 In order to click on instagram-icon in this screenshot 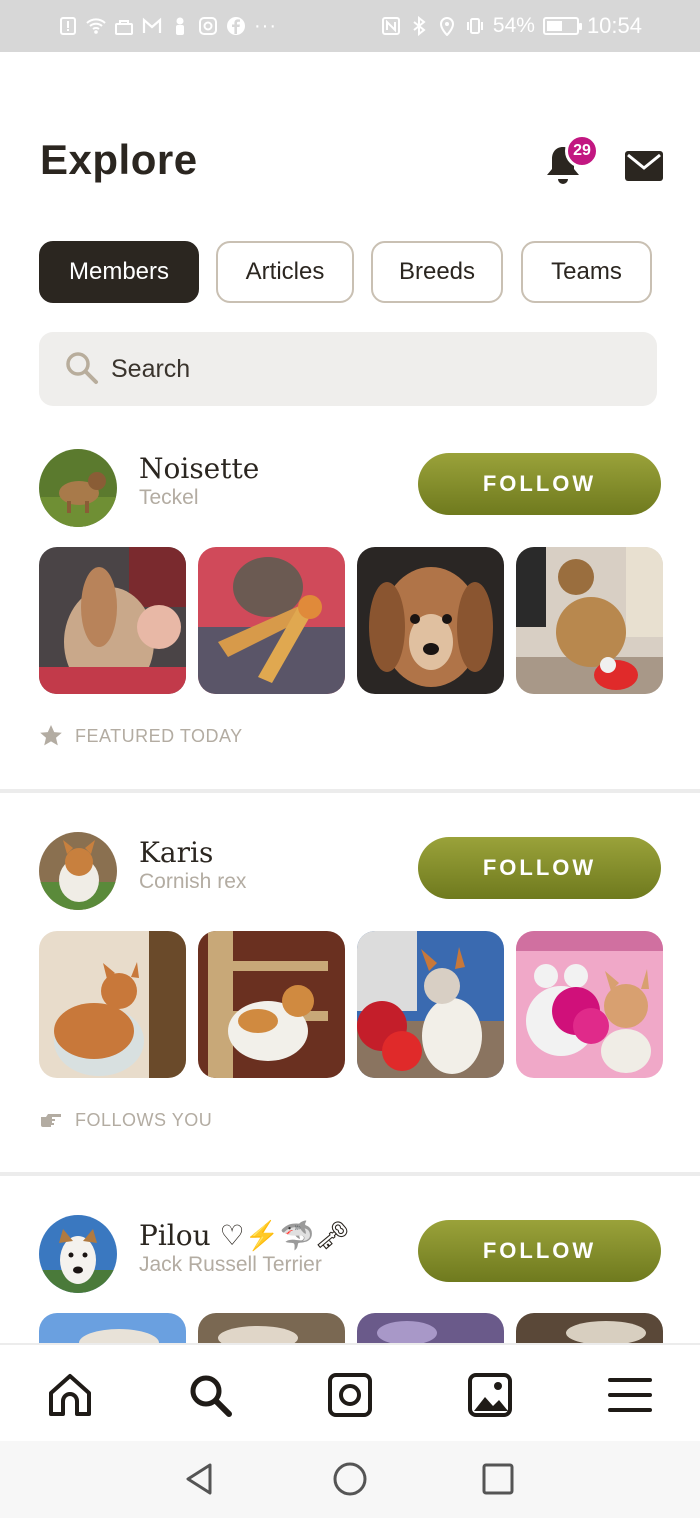, I will do `click(208, 26)`.